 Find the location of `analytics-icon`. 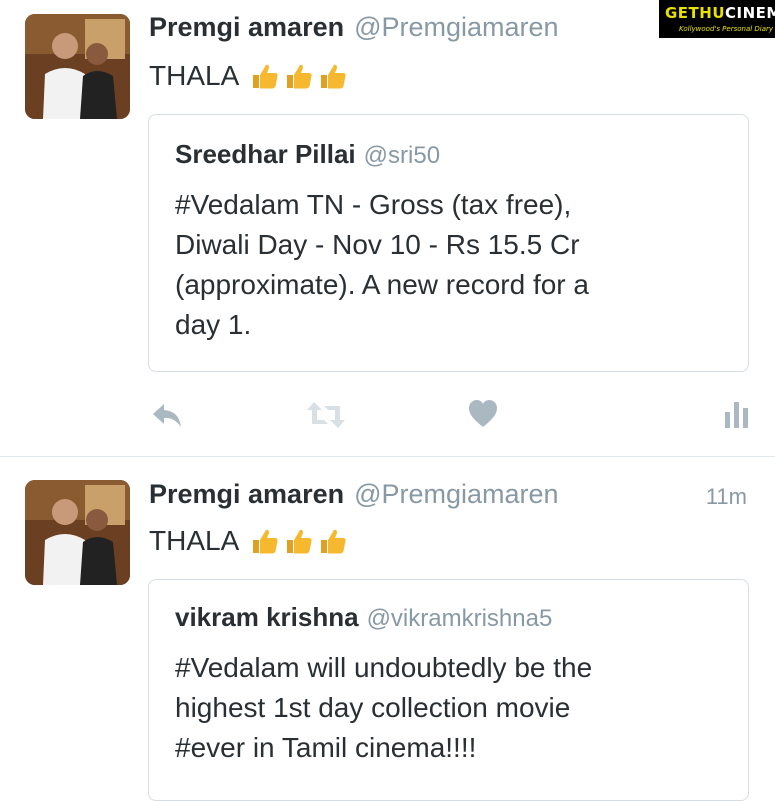

analytics-icon is located at coordinates (737, 416).